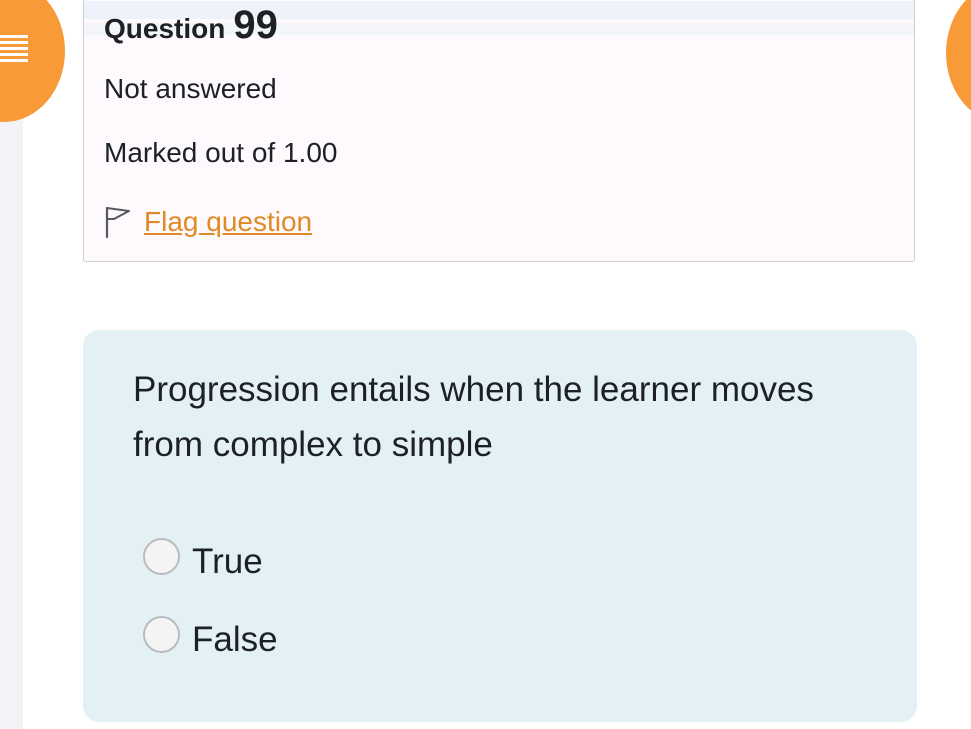  What do you see at coordinates (32, 61) in the screenshot?
I see `course-index-toggle-button` at bounding box center [32, 61].